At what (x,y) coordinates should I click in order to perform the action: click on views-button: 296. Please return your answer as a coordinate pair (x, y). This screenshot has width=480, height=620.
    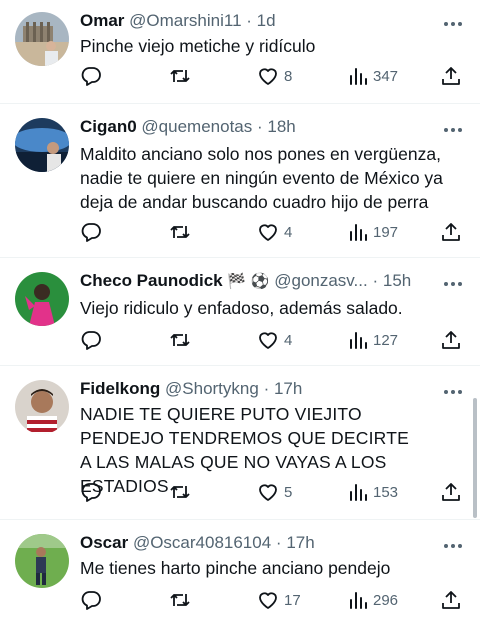
    Looking at the image, I should click on (373, 600).